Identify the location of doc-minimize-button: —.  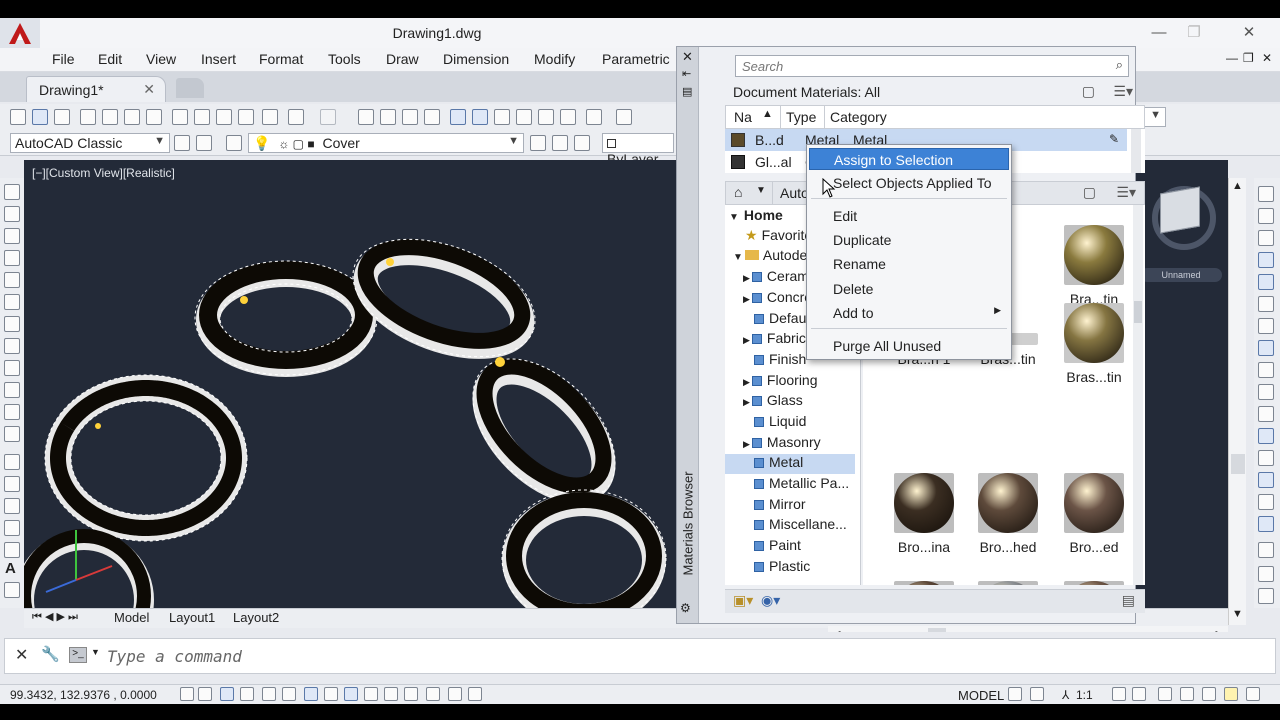
(1232, 58).